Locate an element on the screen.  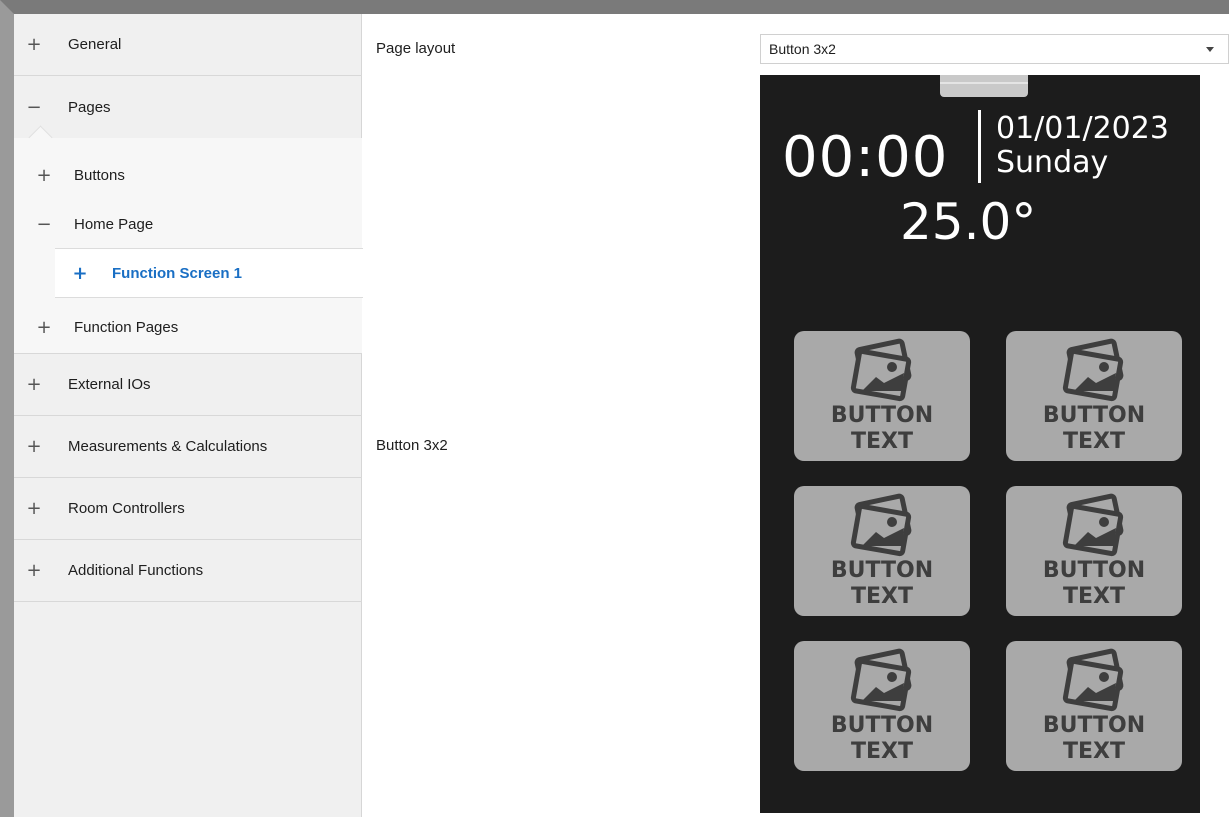
sidebar-item-home-page: − Home Page is located at coordinates (83, 224).